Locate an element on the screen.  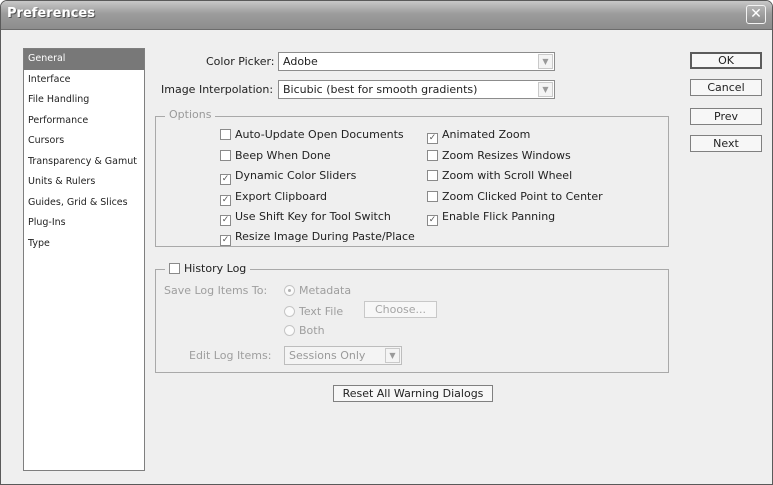
auto-update-checkbox: Auto-Update Open Documents is located at coordinates (312, 134).